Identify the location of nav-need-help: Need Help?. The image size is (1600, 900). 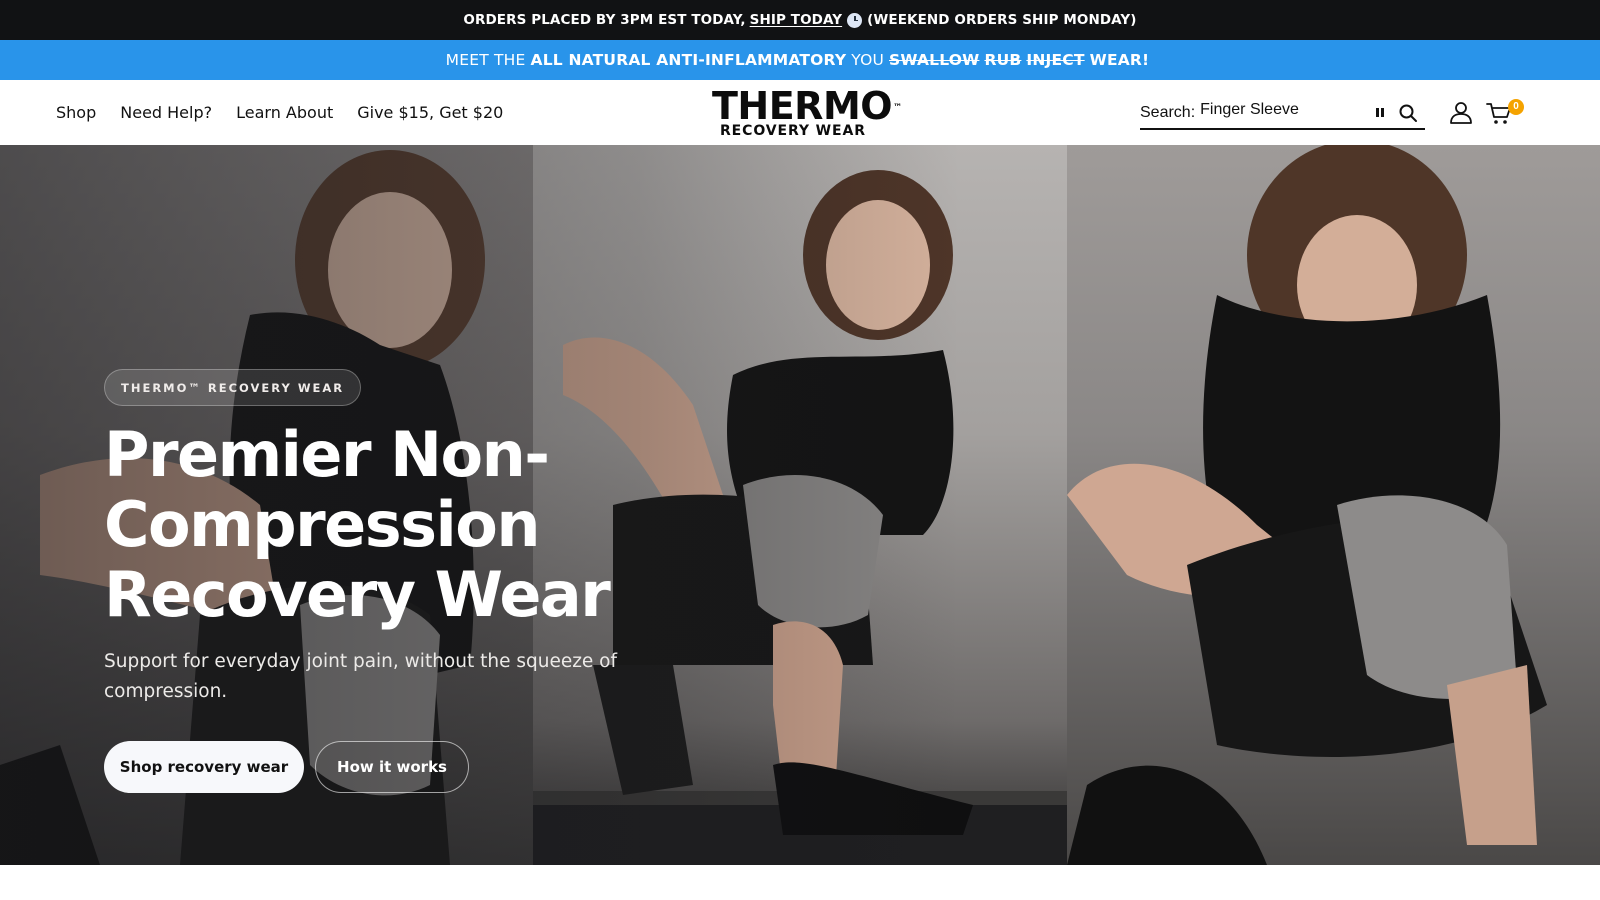
(166, 112).